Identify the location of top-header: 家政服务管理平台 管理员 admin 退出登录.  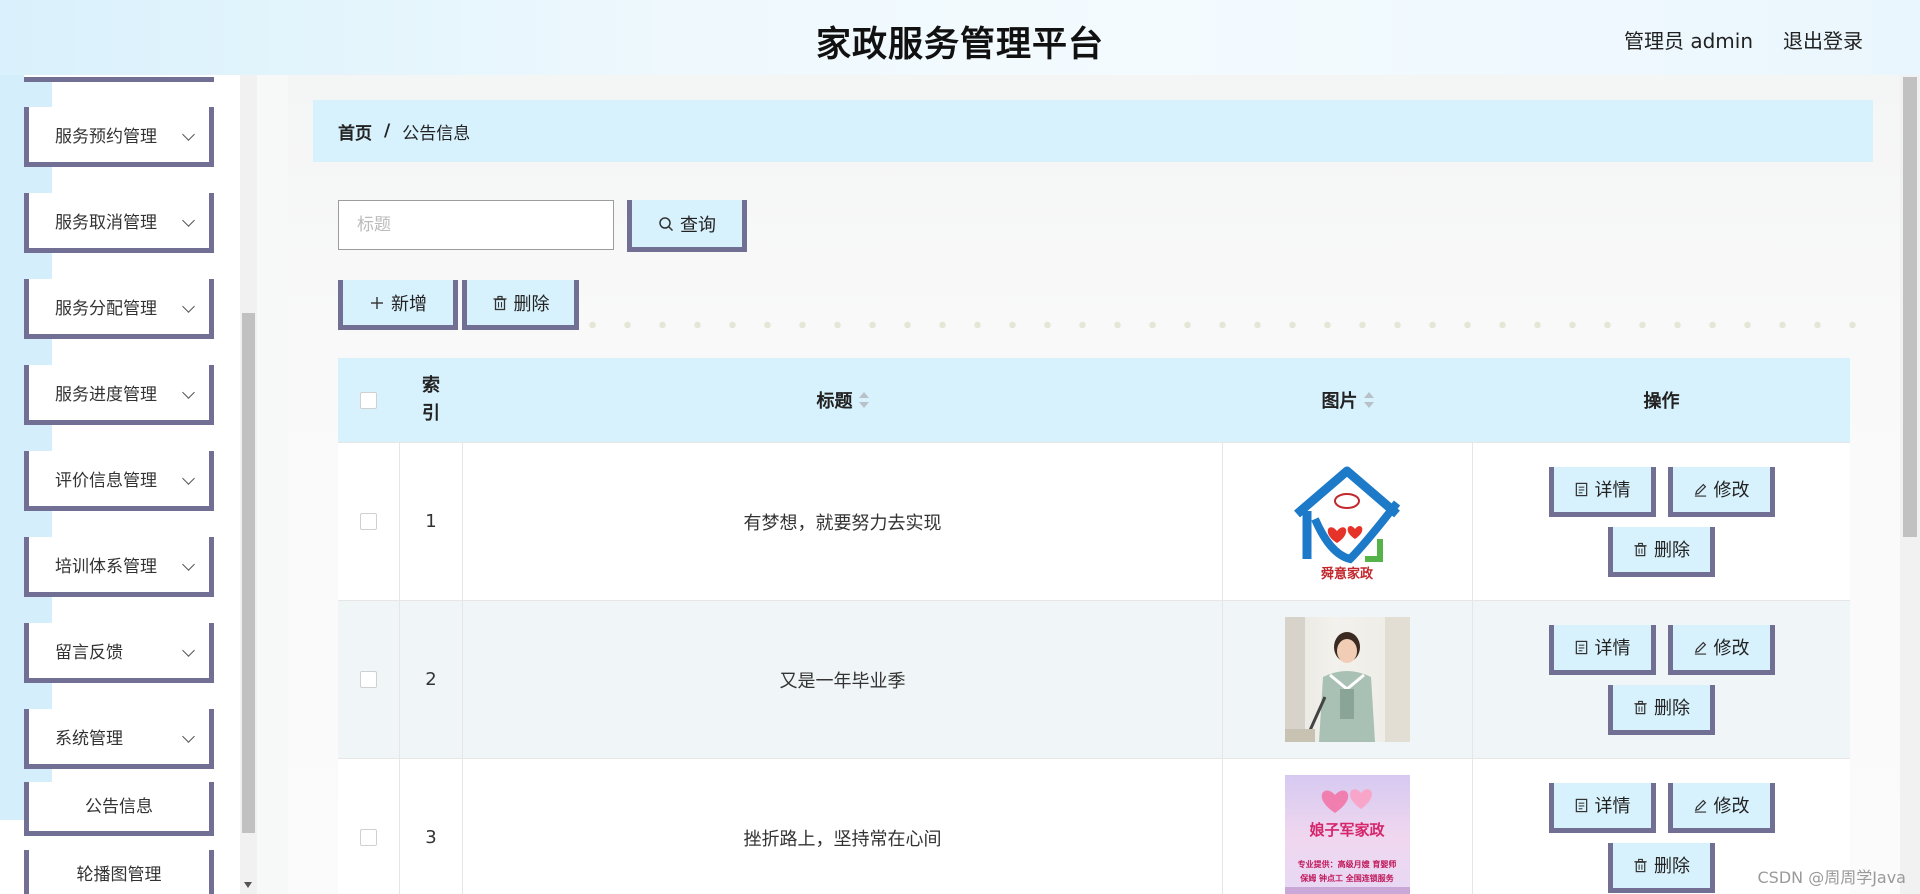
(960, 37).